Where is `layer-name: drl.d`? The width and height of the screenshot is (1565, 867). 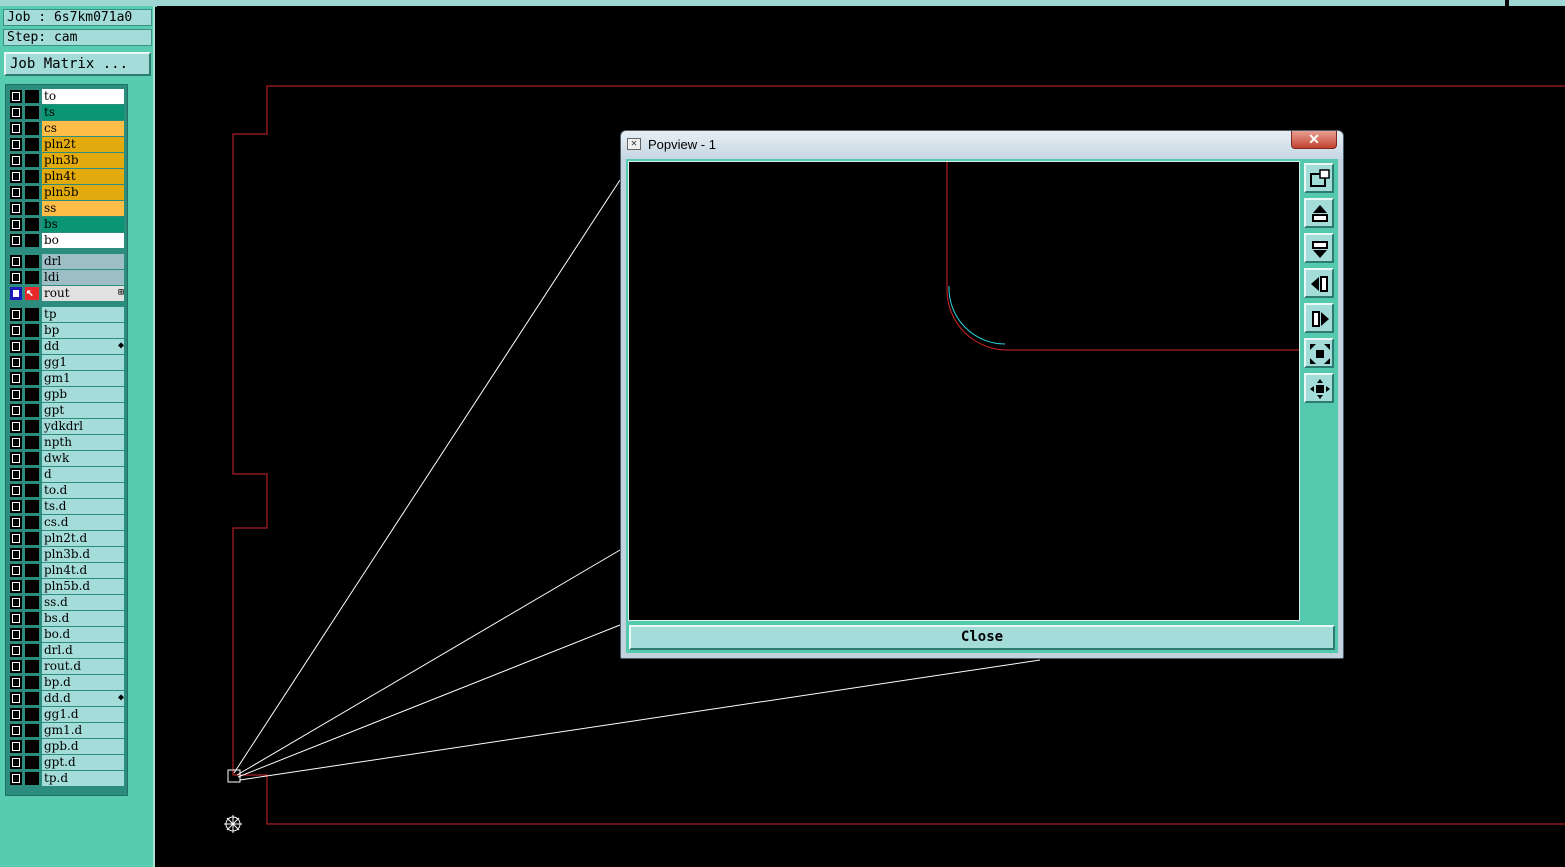
layer-name: drl.d is located at coordinates (83, 650).